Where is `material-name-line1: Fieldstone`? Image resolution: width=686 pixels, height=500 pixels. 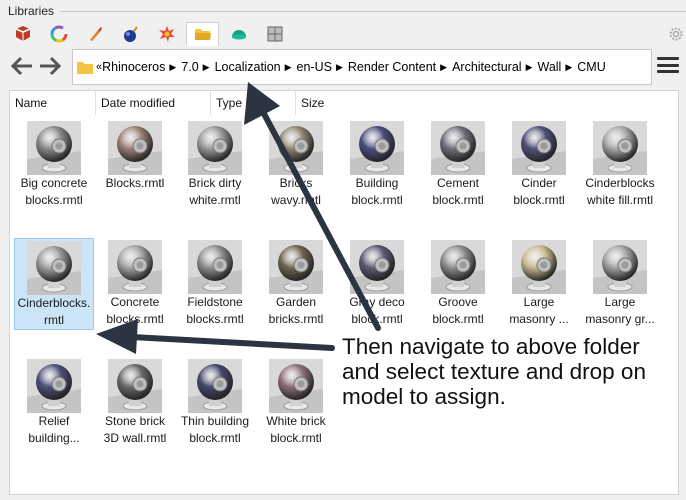 material-name-line1: Fieldstone is located at coordinates (215, 302).